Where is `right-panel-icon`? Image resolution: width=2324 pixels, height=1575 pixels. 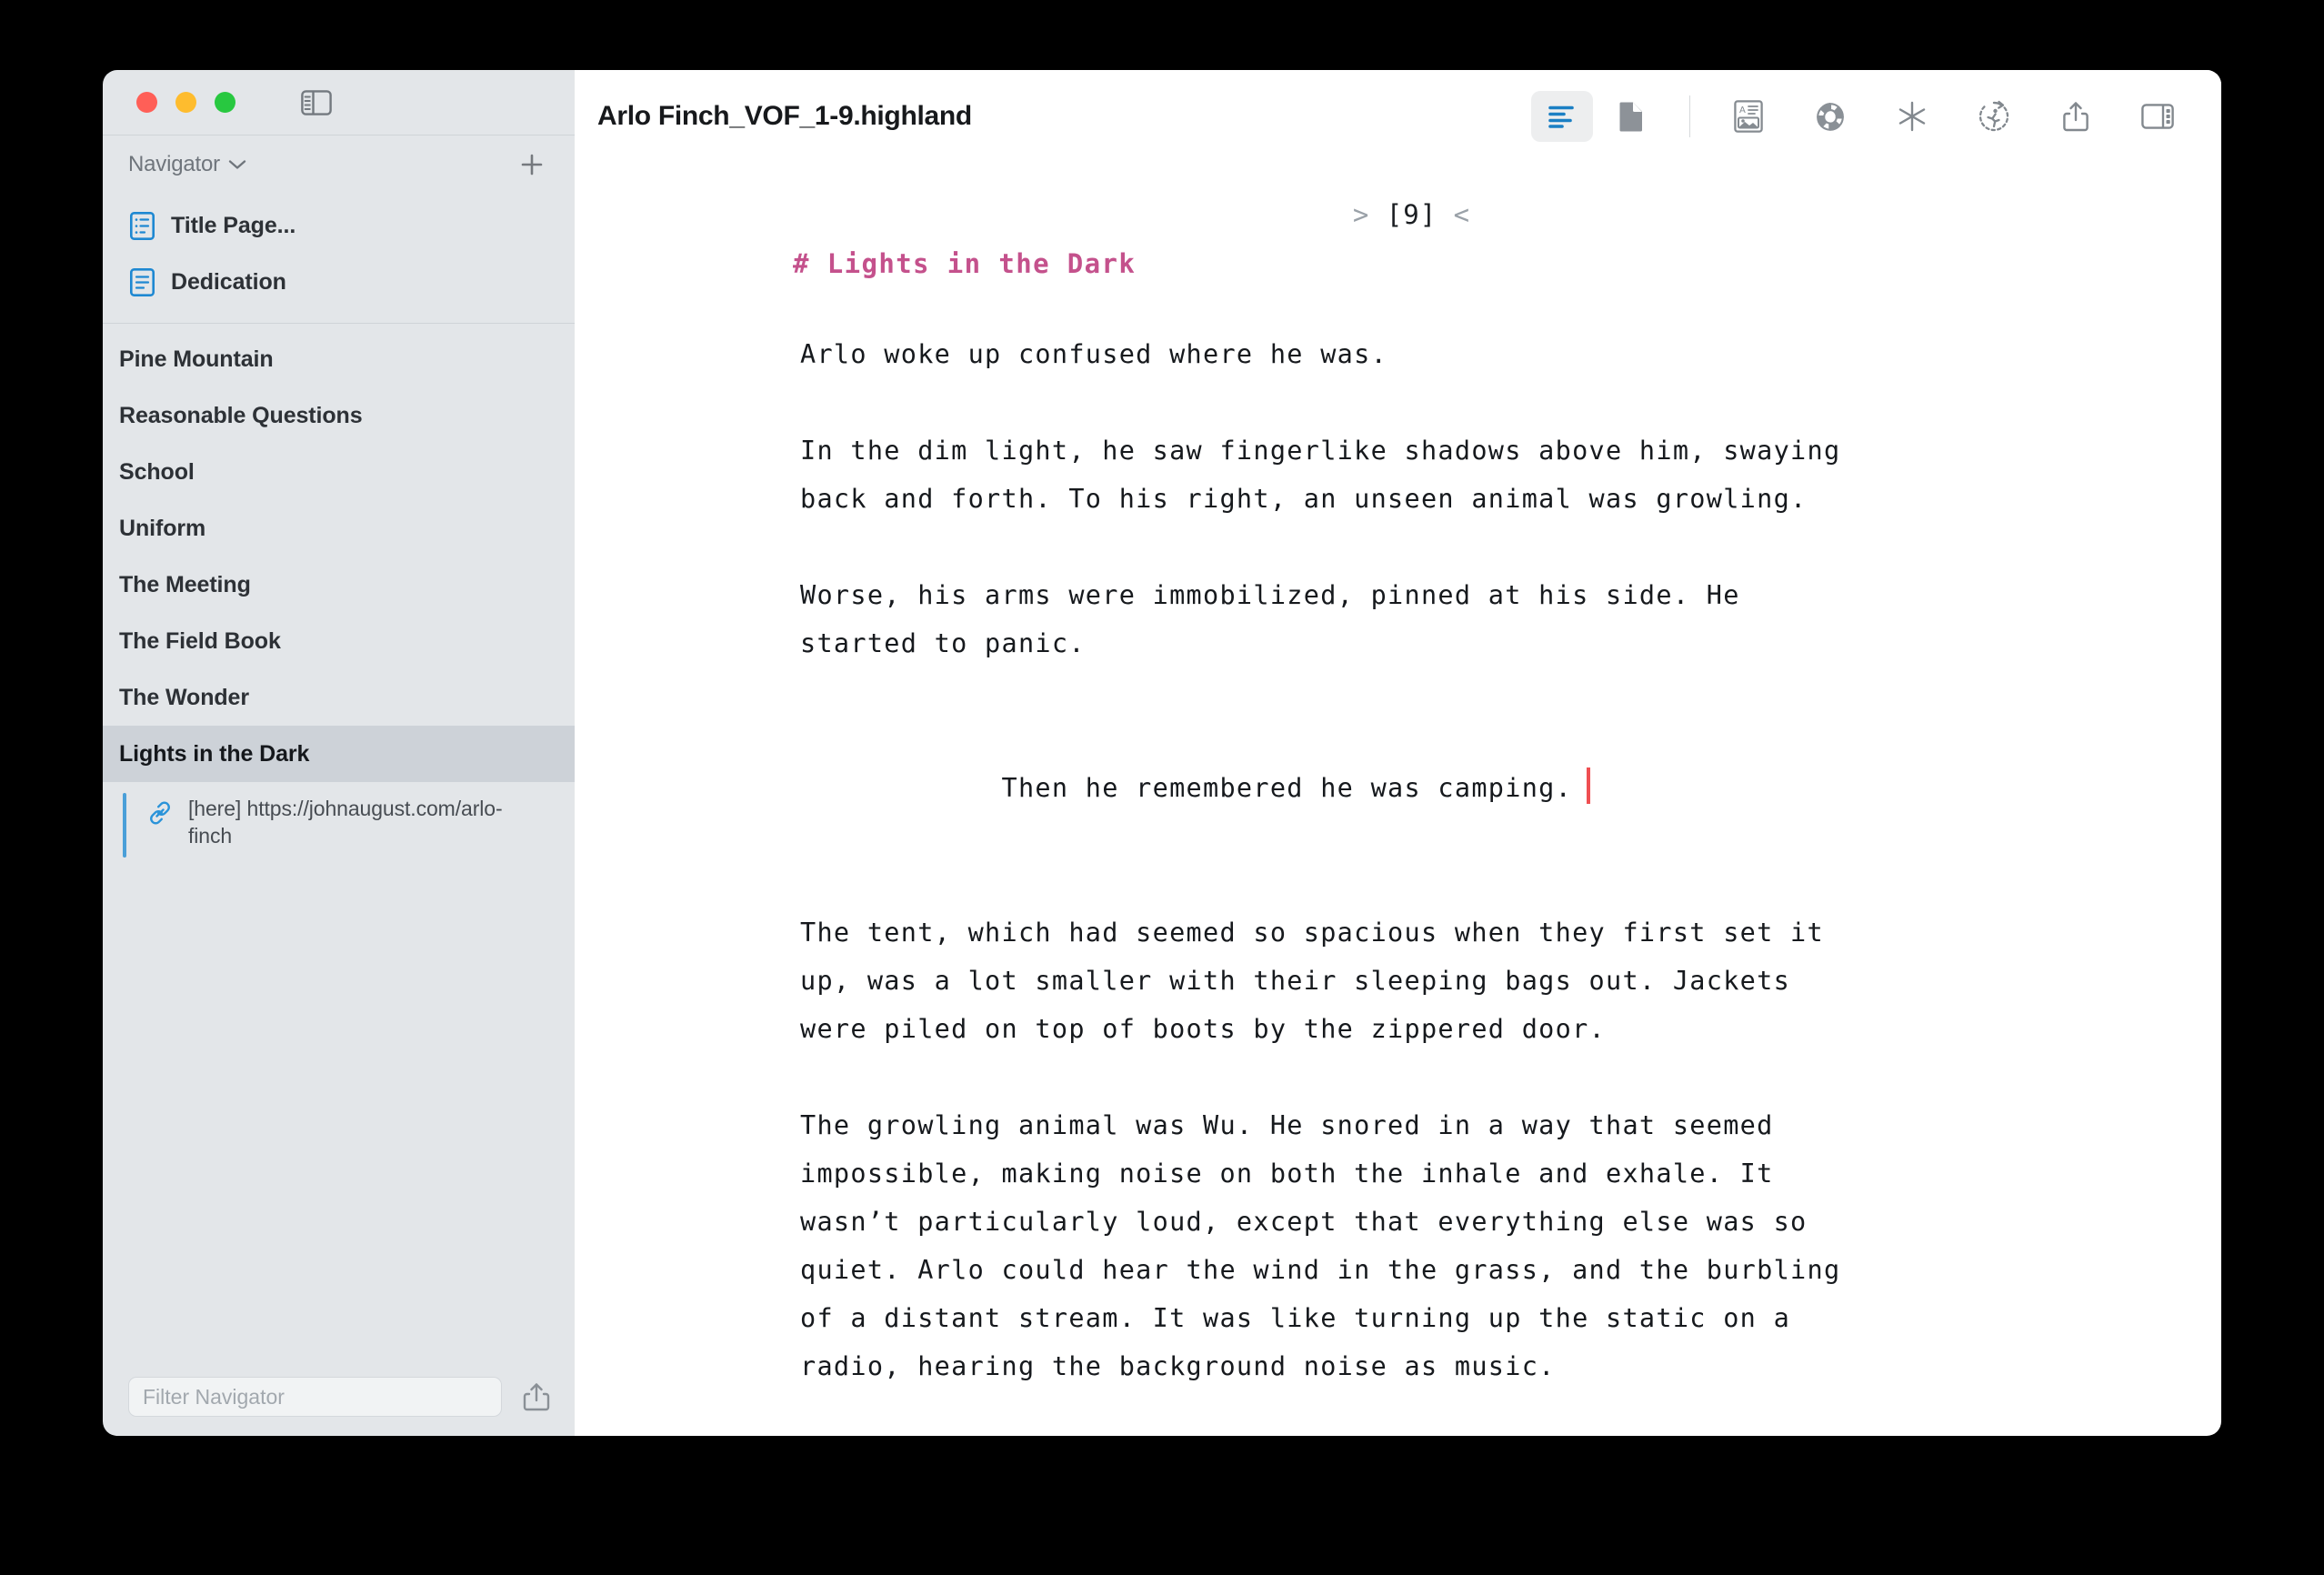
right-panel-icon is located at coordinates (2158, 116).